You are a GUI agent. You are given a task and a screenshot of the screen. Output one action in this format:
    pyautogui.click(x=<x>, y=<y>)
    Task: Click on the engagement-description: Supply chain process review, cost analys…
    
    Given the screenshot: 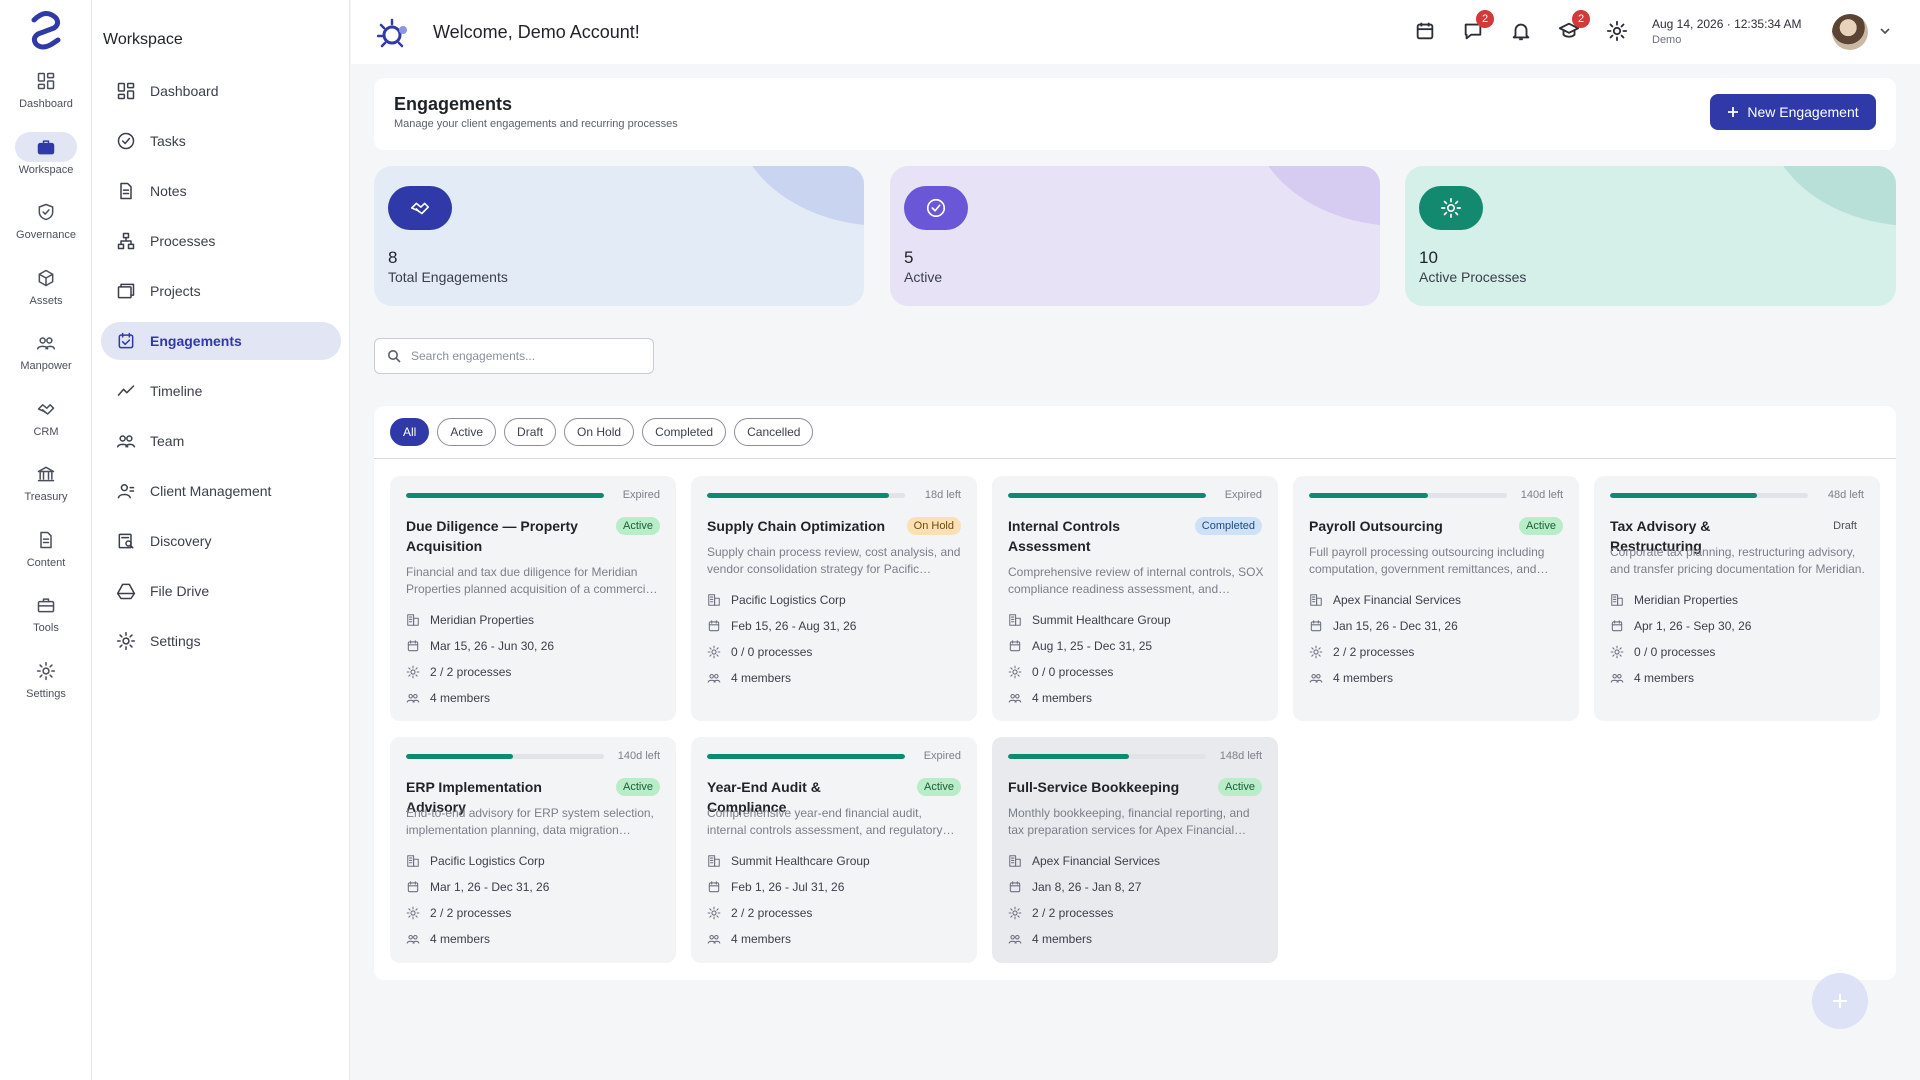 What is the action you would take?
    pyautogui.click(x=834, y=560)
    